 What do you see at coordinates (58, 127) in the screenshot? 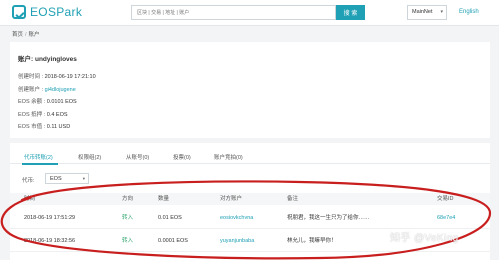
I see `info-value: 0.11 USD` at bounding box center [58, 127].